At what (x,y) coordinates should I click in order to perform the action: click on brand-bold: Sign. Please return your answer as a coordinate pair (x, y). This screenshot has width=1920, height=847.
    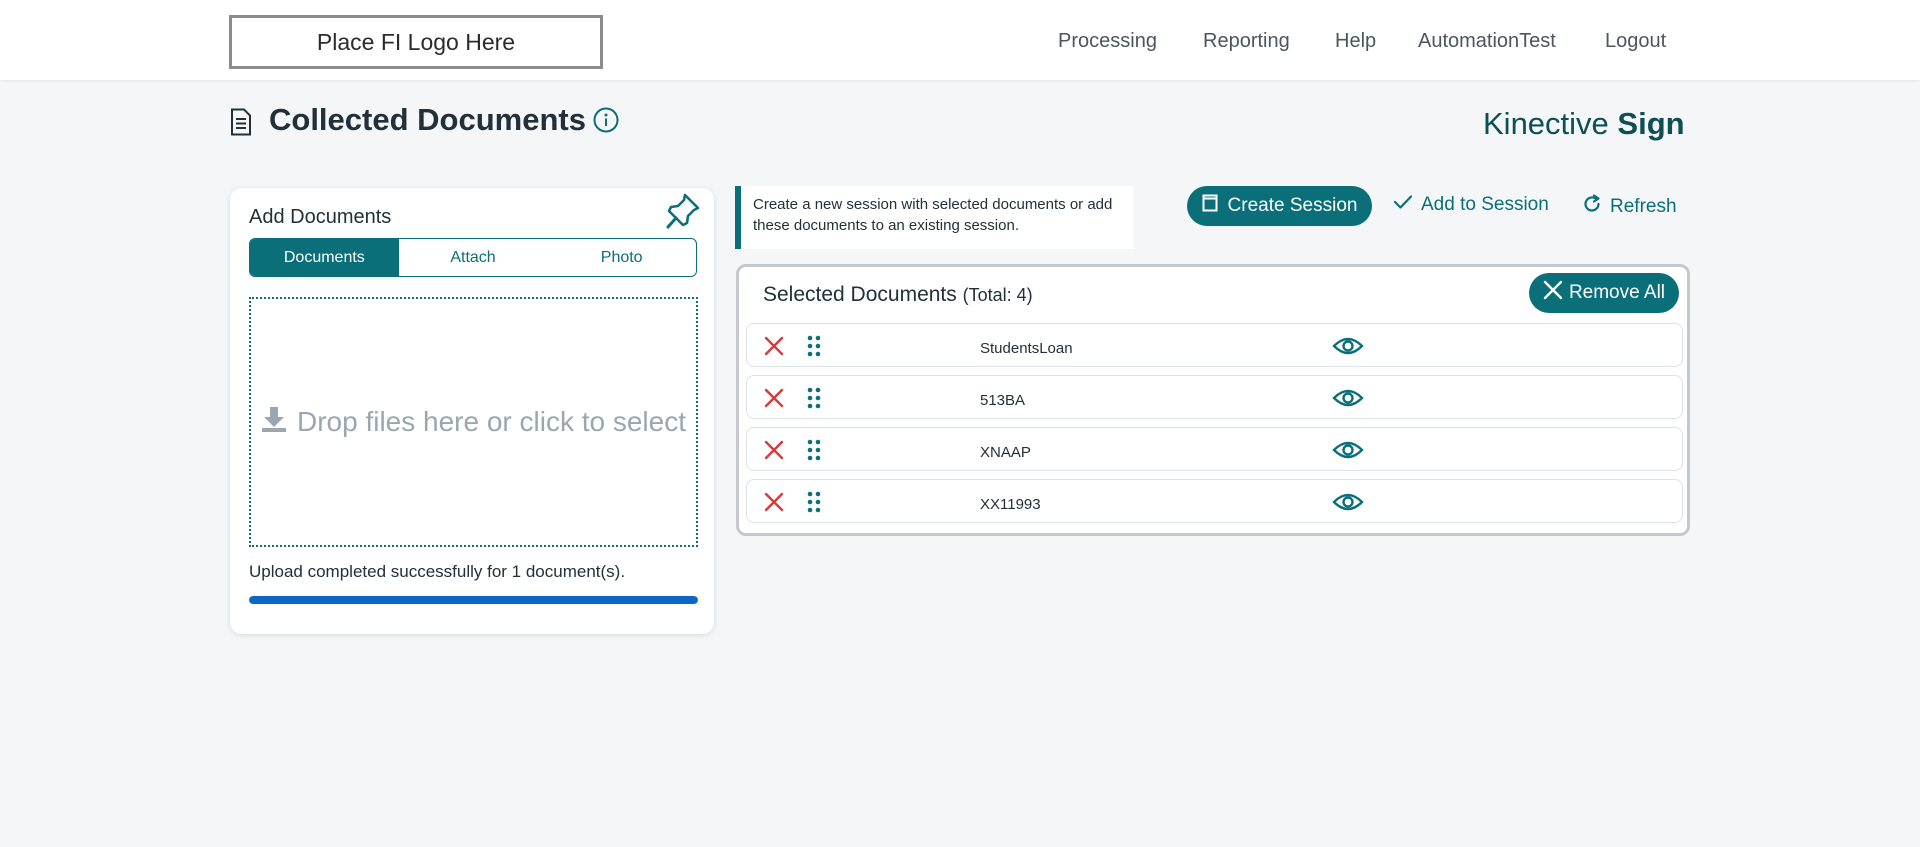
    Looking at the image, I should click on (1651, 123).